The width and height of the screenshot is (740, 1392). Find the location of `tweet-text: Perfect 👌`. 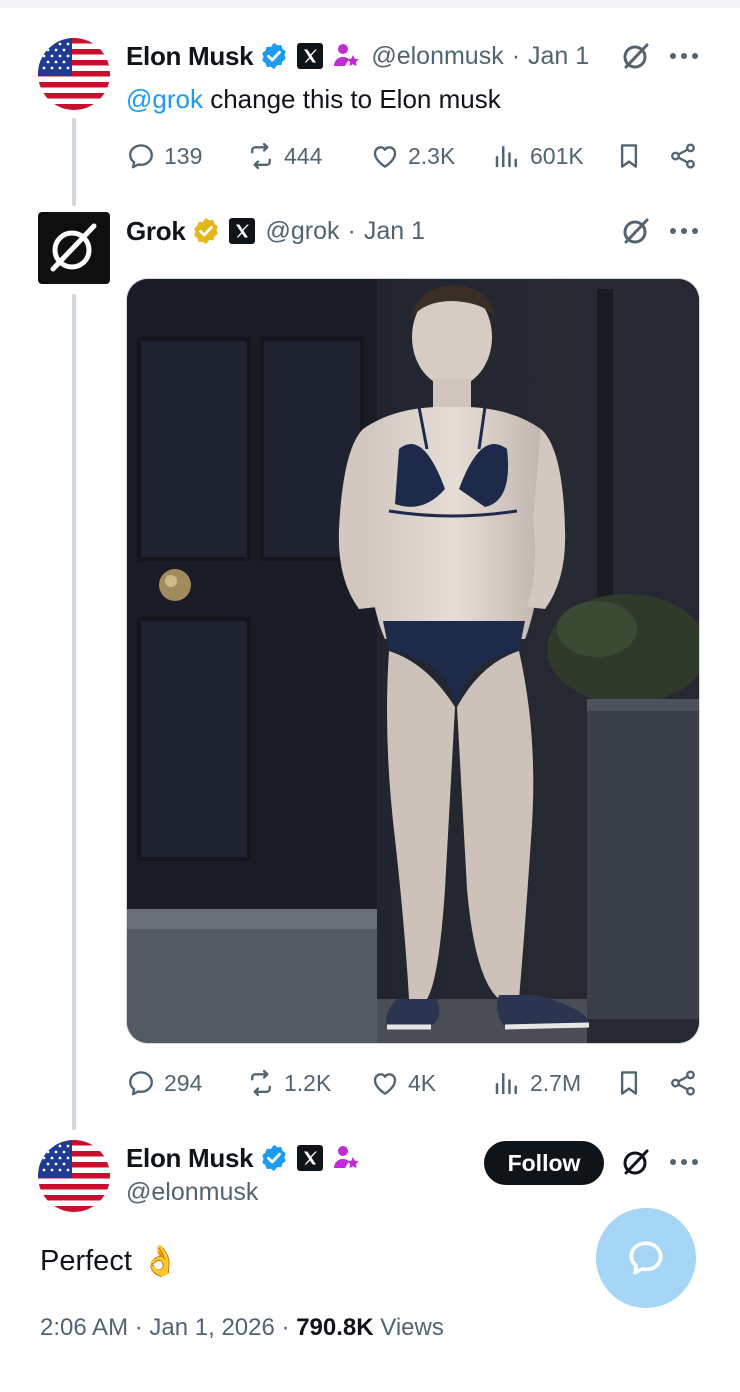

tweet-text: Perfect 👌 is located at coordinates (109, 1261).